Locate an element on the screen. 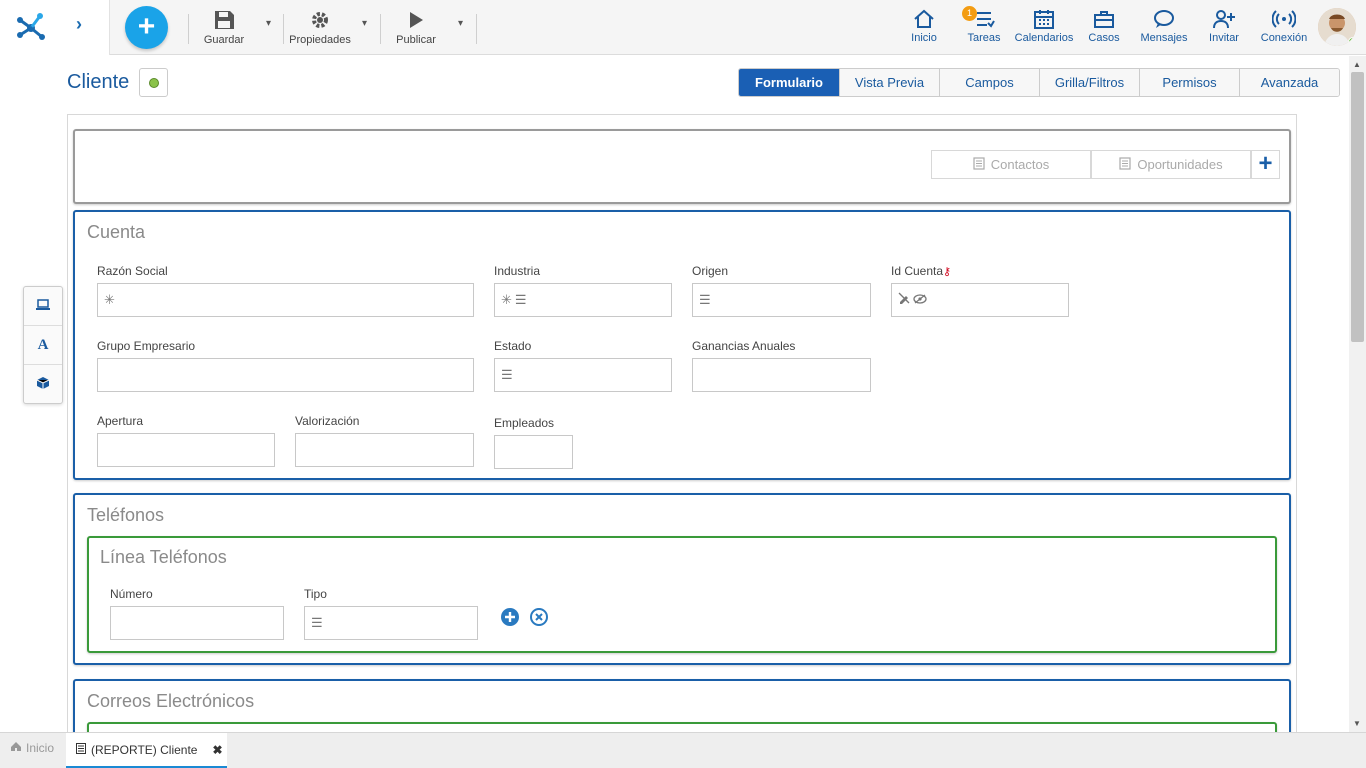 Image resolution: width=1366 pixels, height=768 pixels. required-asterisk-icon: ✳ is located at coordinates (506, 299).